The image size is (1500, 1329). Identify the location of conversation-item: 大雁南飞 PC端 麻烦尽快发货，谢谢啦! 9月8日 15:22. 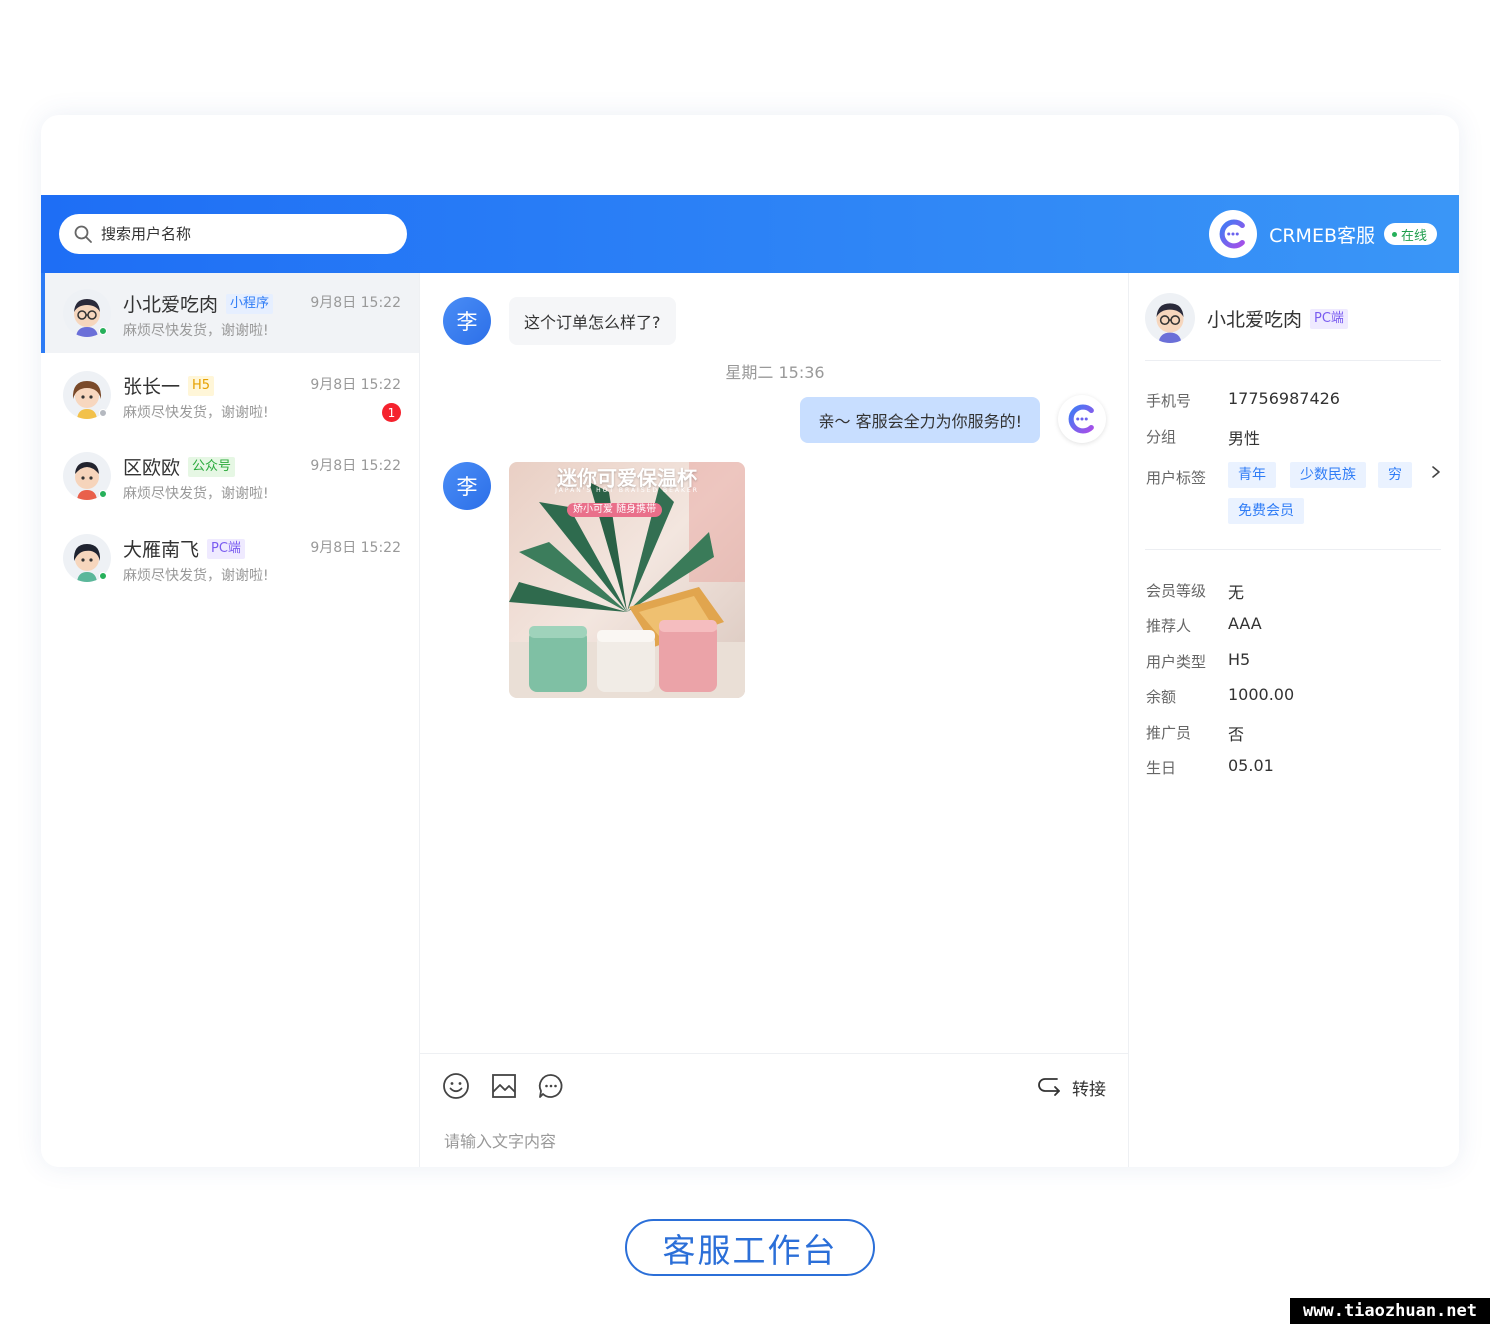
(230, 558).